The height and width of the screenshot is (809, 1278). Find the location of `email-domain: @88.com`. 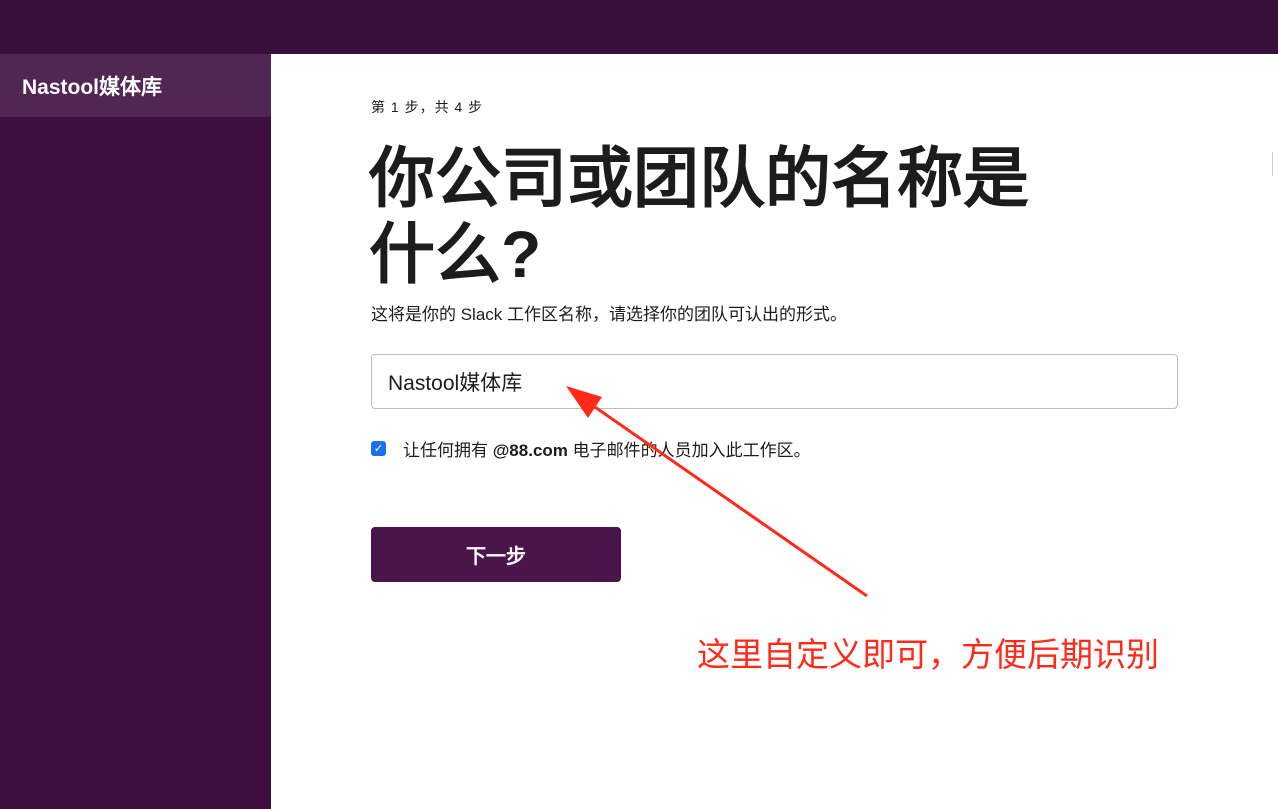

email-domain: @88.com is located at coordinates (530, 450).